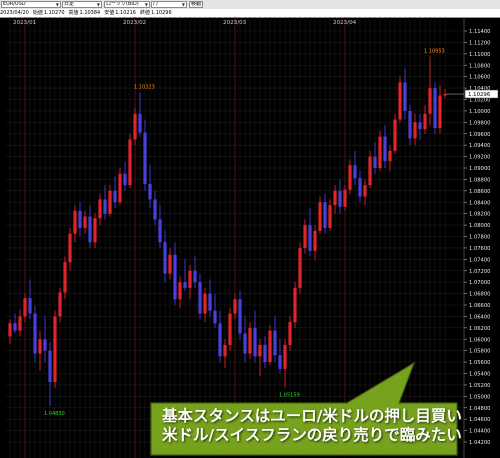  What do you see at coordinates (312, 435) in the screenshot?
I see `callout-line-2: 米ドル/スイスフランの戻り売りで臨みたい` at bounding box center [312, 435].